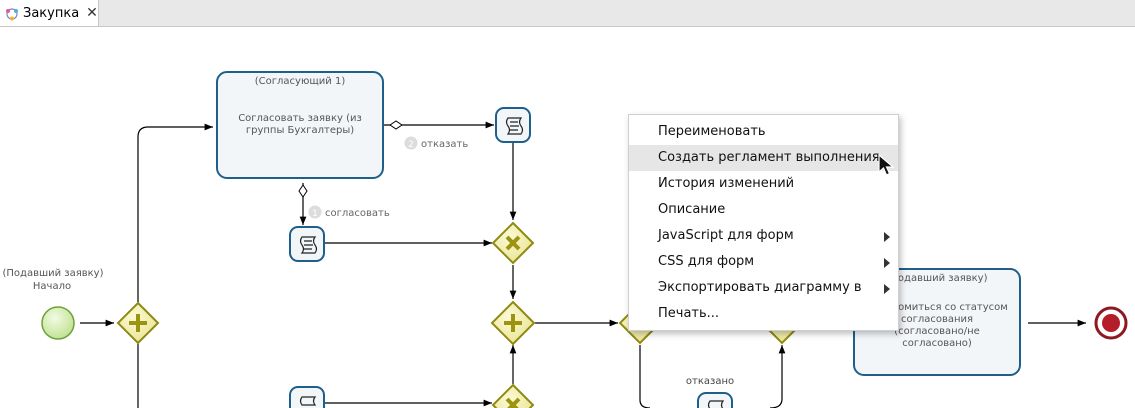 The image size is (1135, 408). I want to click on menu-item-label: Создать регламент выполнения, so click(769, 157).